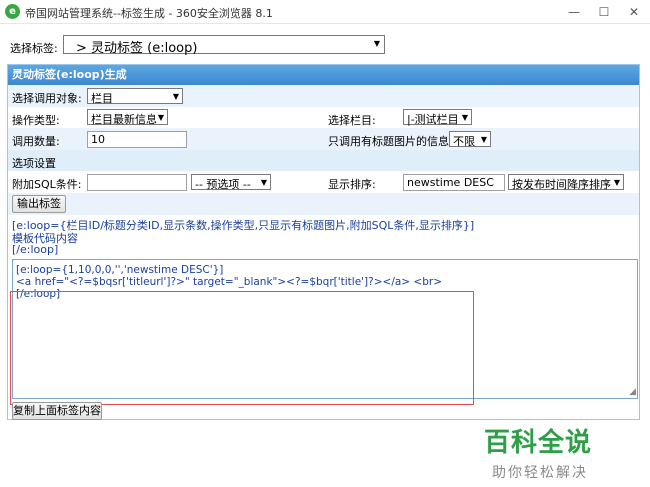 The width and height of the screenshot is (650, 487). I want to click on resize-handle-icon: ◢, so click(632, 392).